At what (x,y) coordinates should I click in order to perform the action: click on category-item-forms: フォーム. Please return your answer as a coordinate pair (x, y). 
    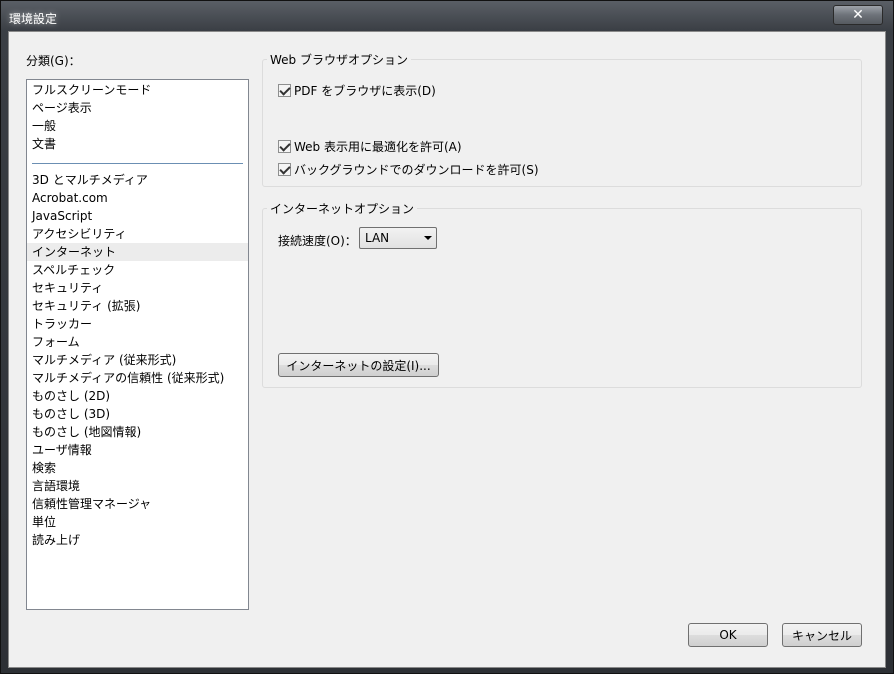
    Looking at the image, I should click on (137, 342).